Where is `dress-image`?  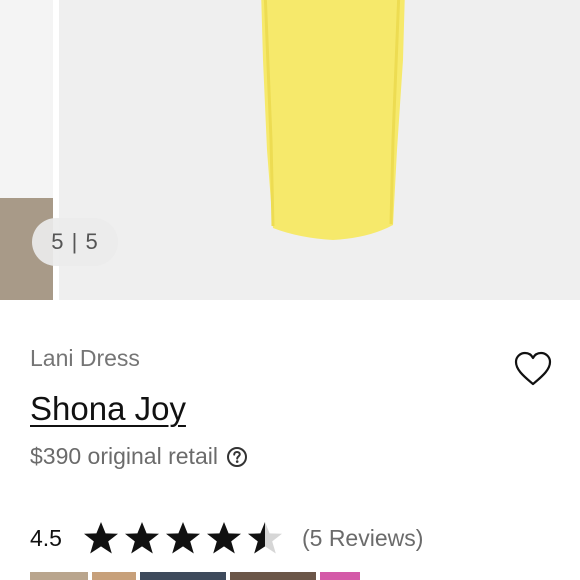
dress-image is located at coordinates (333, 120).